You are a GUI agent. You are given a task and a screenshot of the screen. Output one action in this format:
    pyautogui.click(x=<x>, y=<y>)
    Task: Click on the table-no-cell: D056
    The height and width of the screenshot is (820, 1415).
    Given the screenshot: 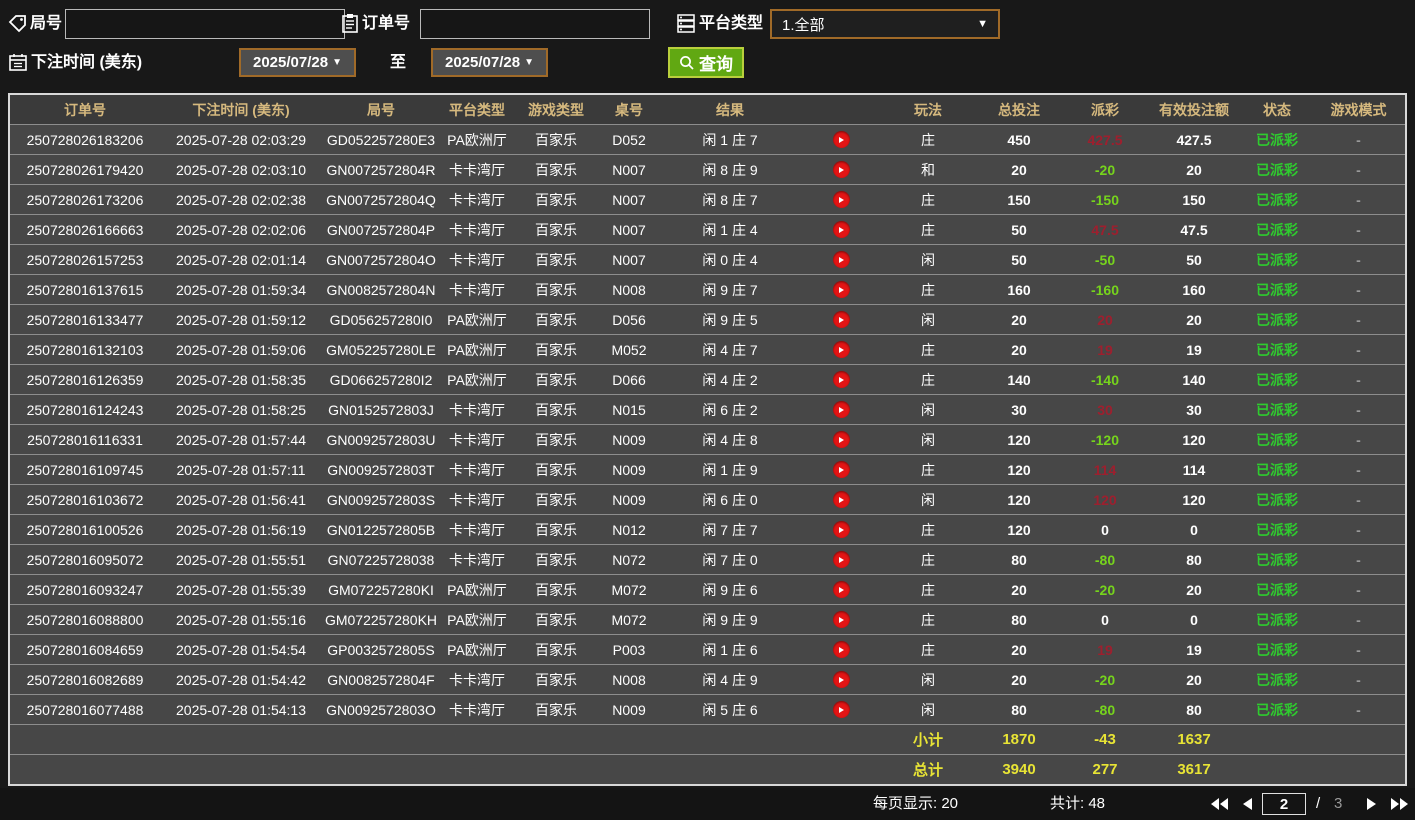 What is the action you would take?
    pyautogui.click(x=629, y=319)
    